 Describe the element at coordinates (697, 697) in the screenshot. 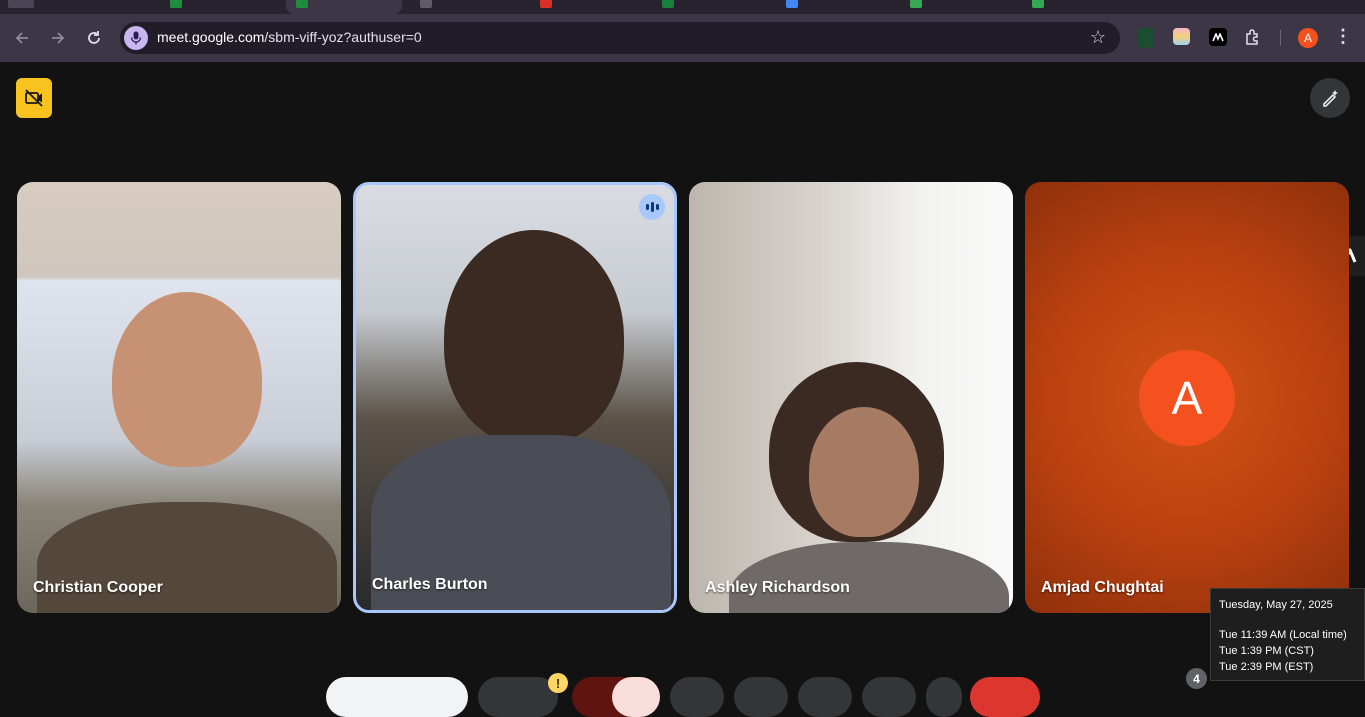

I see `captions-button` at that location.